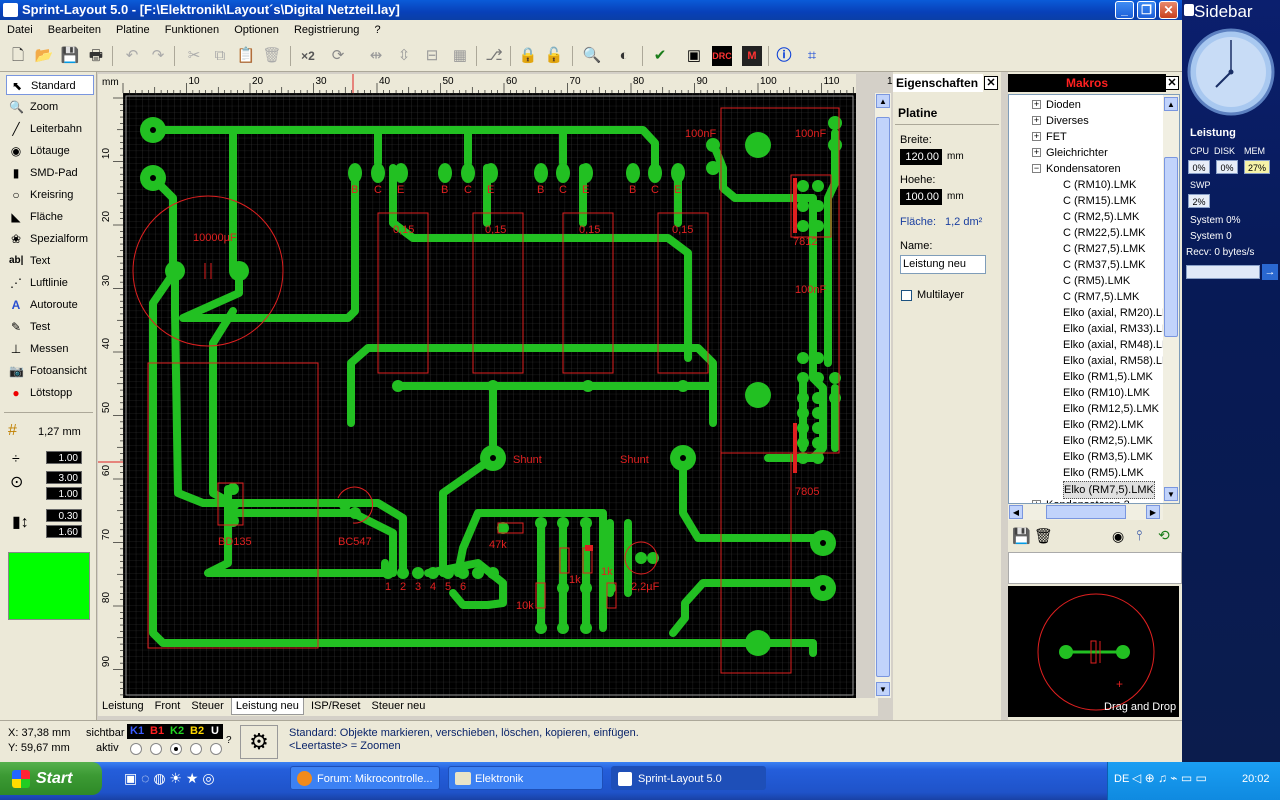 This screenshot has height=800, width=1280. What do you see at coordinates (50, 305) in the screenshot?
I see `tool-autoroute: A Autoroute` at bounding box center [50, 305].